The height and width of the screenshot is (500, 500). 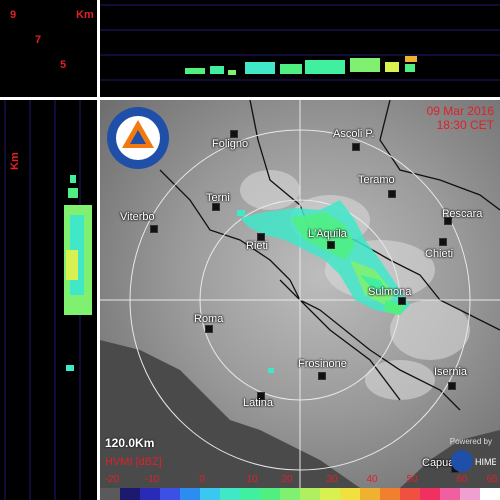 I want to click on range-label: 120.0Km, so click(x=130, y=443).